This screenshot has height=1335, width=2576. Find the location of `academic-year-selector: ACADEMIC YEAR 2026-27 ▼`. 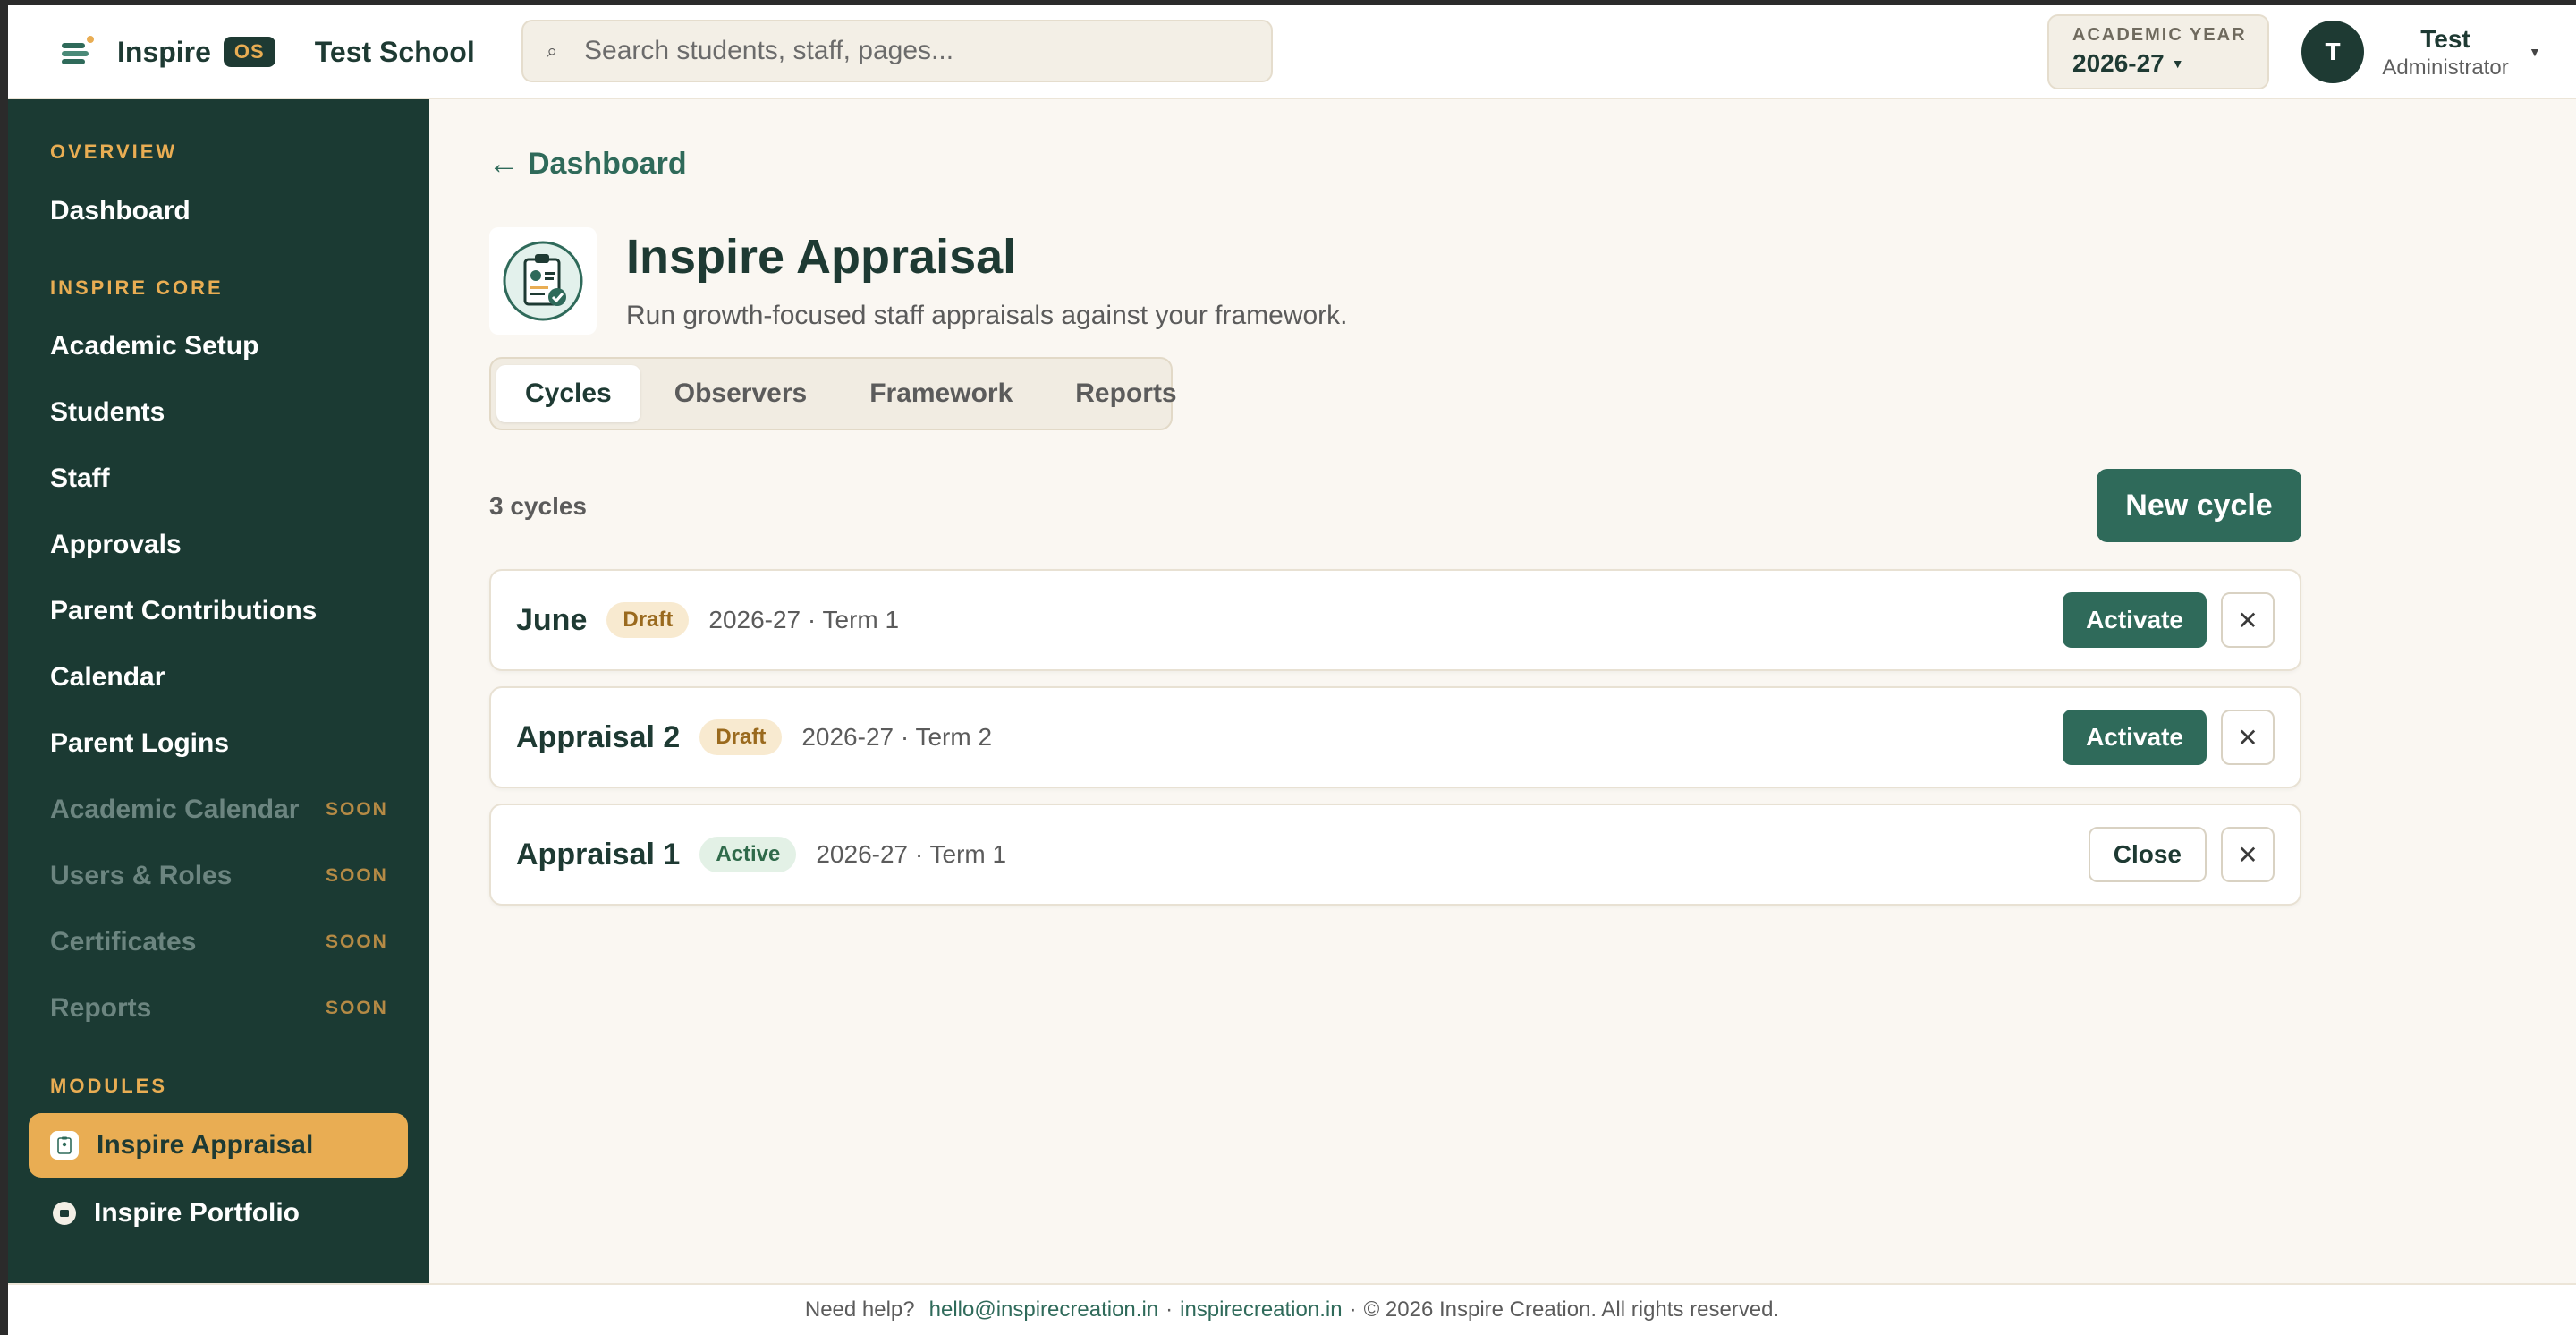

academic-year-selector: ACADEMIC YEAR 2026-27 ▼ is located at coordinates (2158, 51).